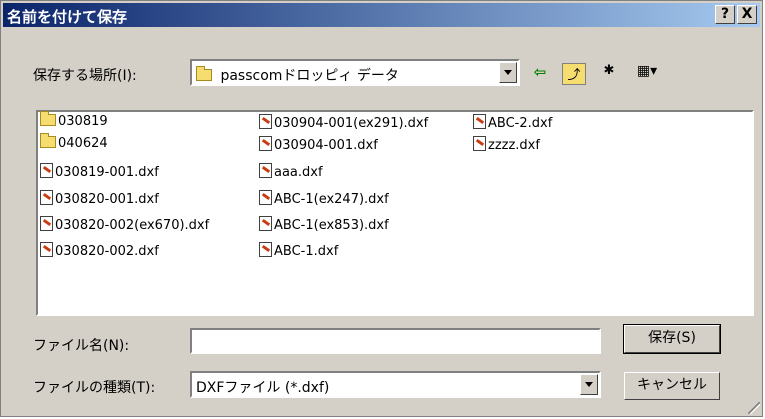 This screenshot has height=419, width=765. What do you see at coordinates (747, 14) in the screenshot?
I see `close-button: X` at bounding box center [747, 14].